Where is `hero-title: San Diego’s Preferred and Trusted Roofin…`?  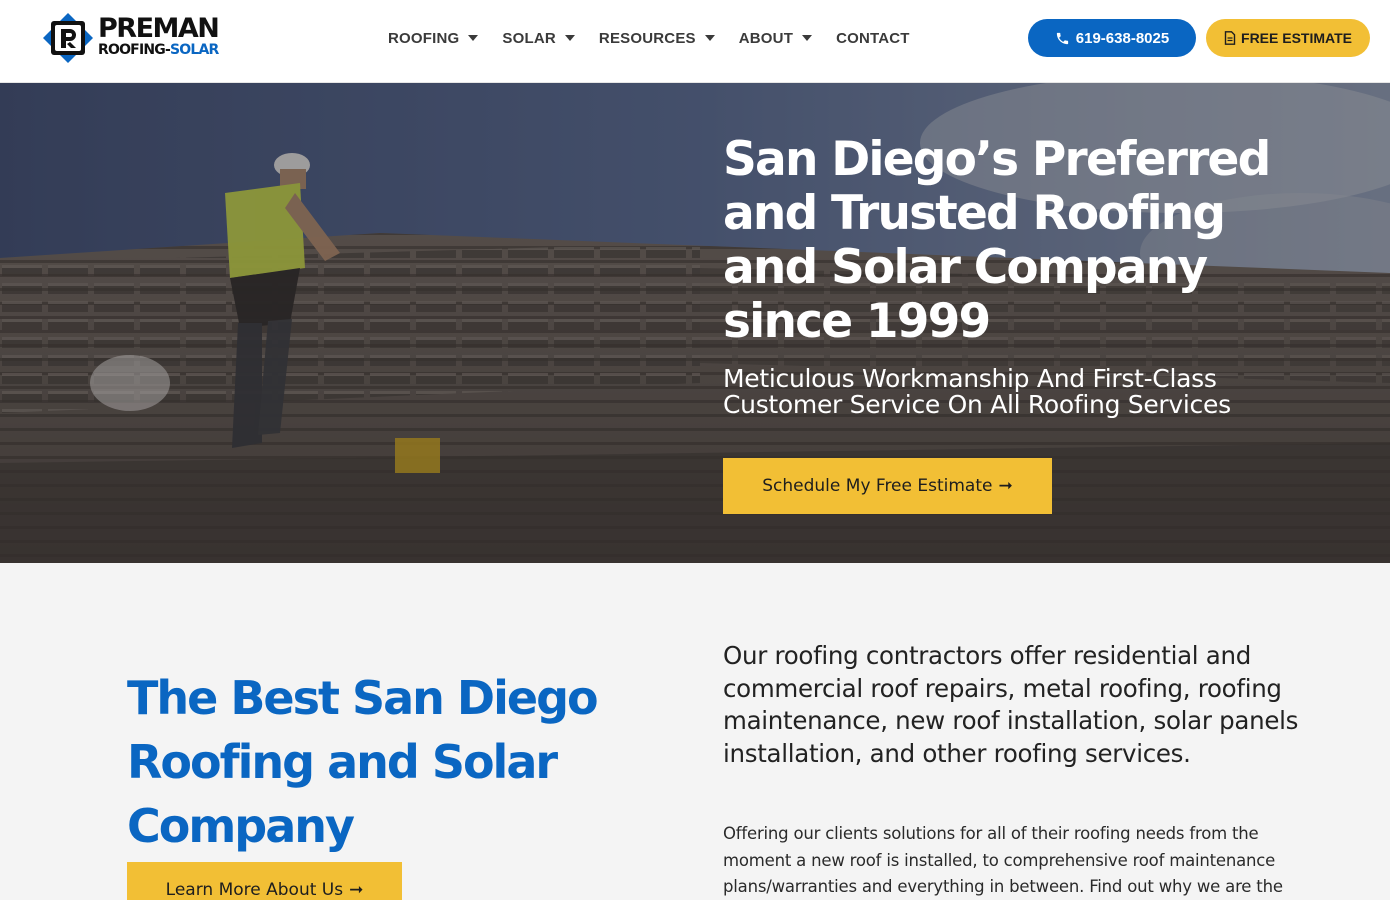 hero-title: San Diego’s Preferred and Trusted Roofin… is located at coordinates (997, 240).